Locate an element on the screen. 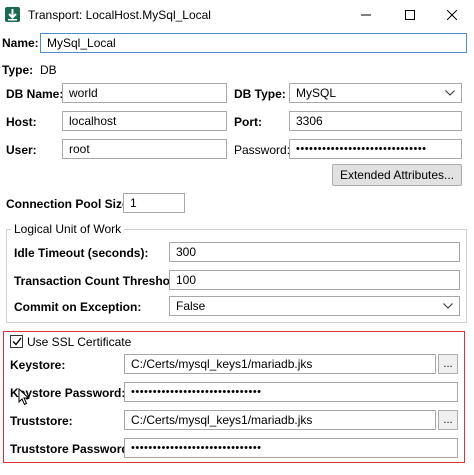  idle-timeout-input: 300 is located at coordinates (314, 252).